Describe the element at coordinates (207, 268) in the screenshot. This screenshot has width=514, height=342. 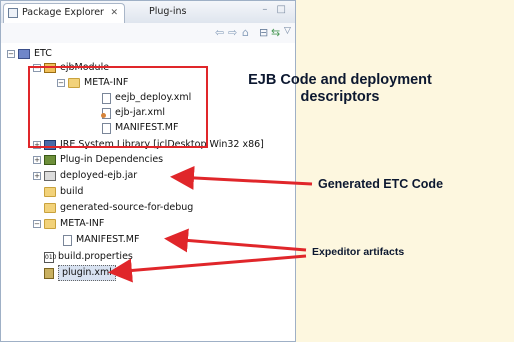
I see `arrow-to-plugin-xml` at that location.